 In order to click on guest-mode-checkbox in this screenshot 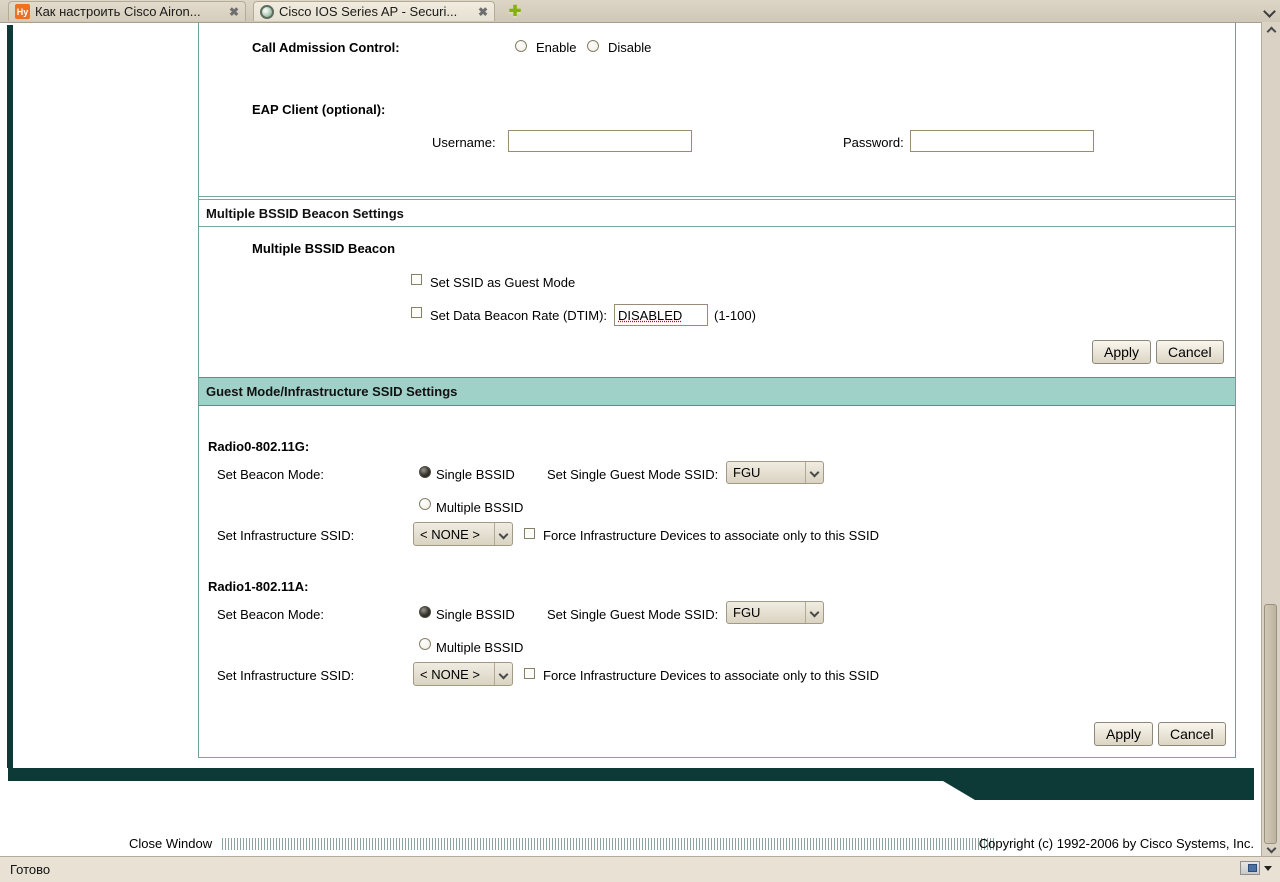, I will do `click(416, 279)`.